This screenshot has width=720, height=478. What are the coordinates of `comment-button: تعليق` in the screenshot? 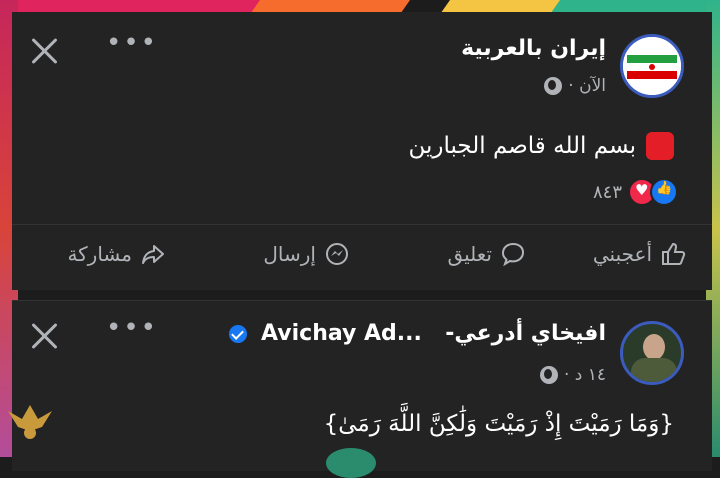 It's located at (486, 254).